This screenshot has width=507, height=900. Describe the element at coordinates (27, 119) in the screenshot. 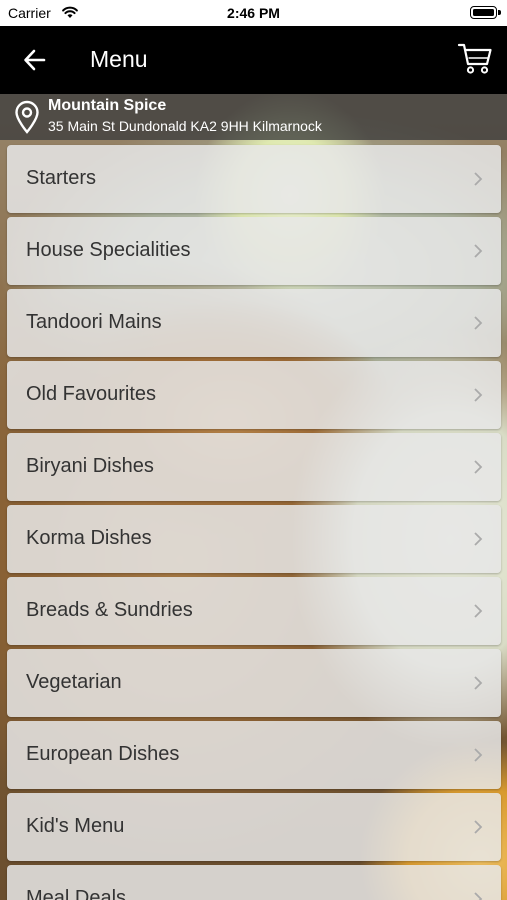

I see `map-pin-icon` at that location.